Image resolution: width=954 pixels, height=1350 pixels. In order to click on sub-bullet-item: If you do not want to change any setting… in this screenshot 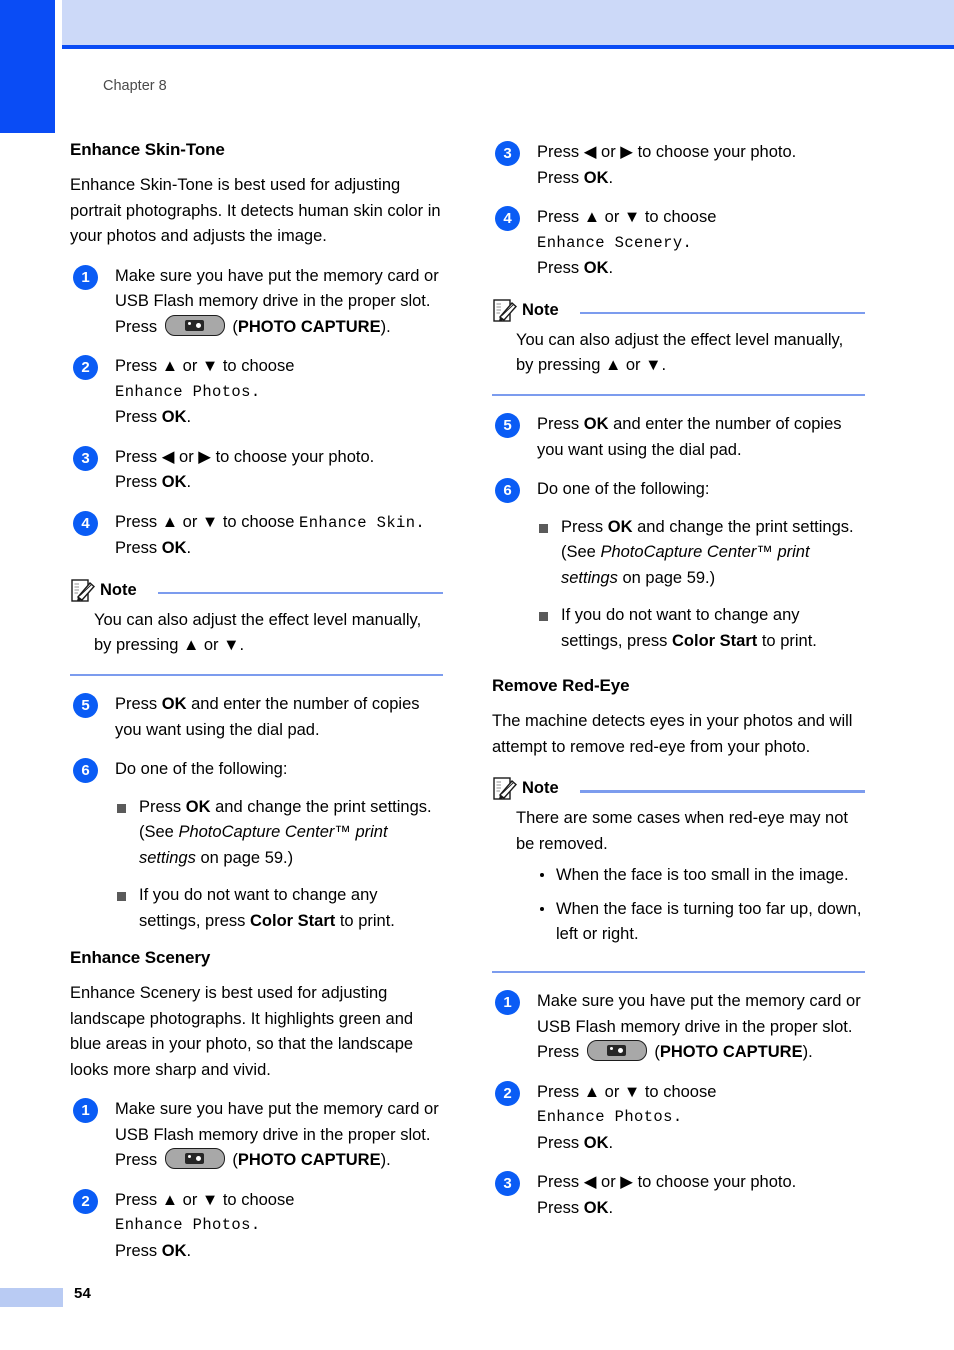, I will do `click(279, 908)`.